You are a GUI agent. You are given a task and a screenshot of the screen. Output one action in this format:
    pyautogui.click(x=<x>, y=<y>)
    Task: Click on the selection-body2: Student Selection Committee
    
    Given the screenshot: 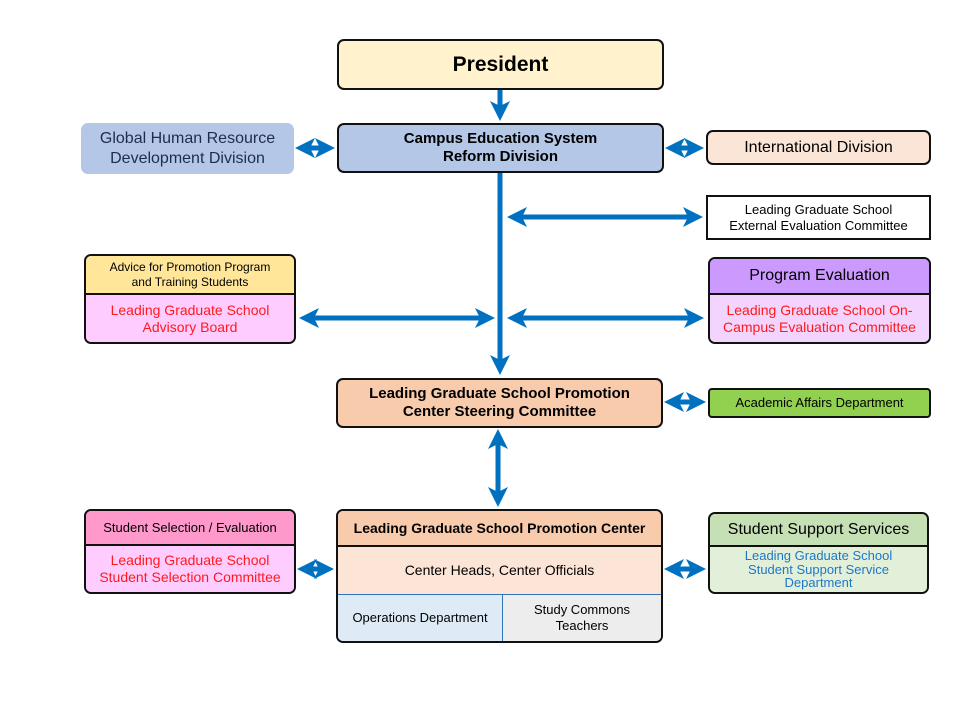 What is the action you would take?
    pyautogui.click(x=190, y=577)
    